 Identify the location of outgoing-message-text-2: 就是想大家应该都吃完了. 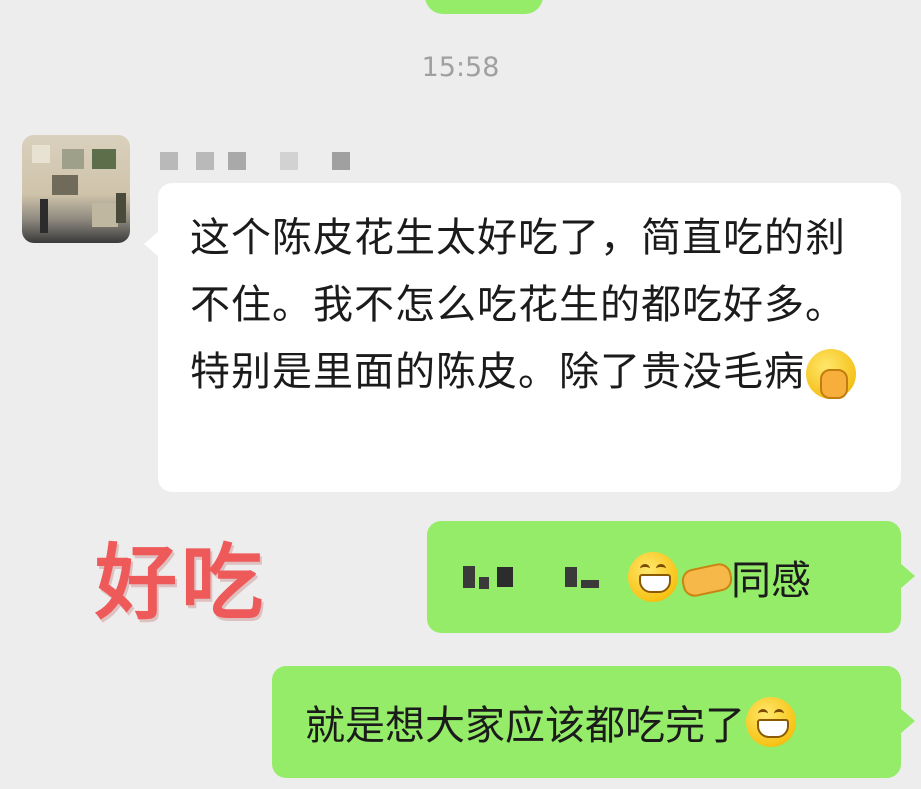
(525, 726).